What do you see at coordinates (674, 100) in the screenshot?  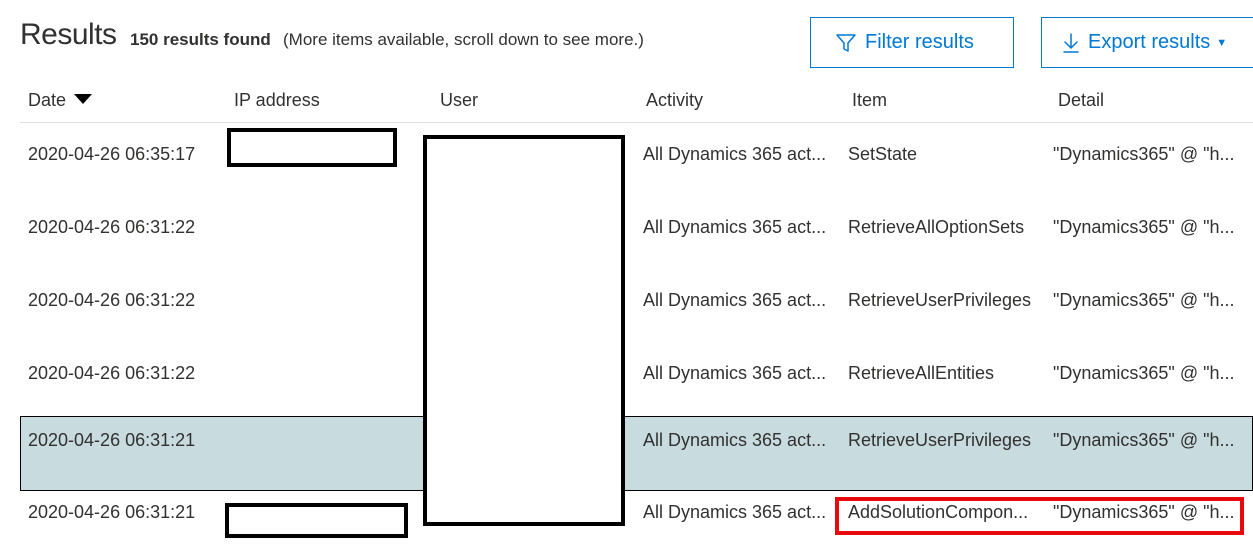 I see `column-header-activity: Activity` at bounding box center [674, 100].